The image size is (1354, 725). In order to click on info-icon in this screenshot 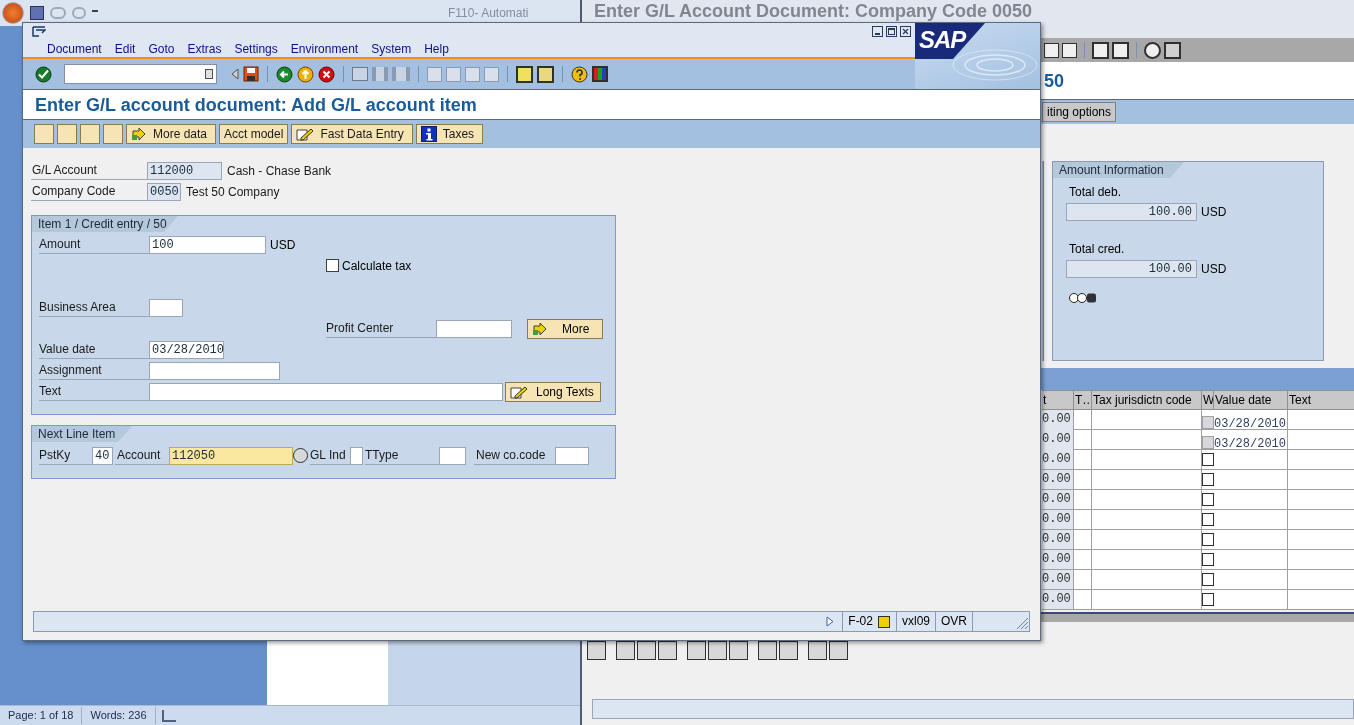, I will do `click(428, 134)`.